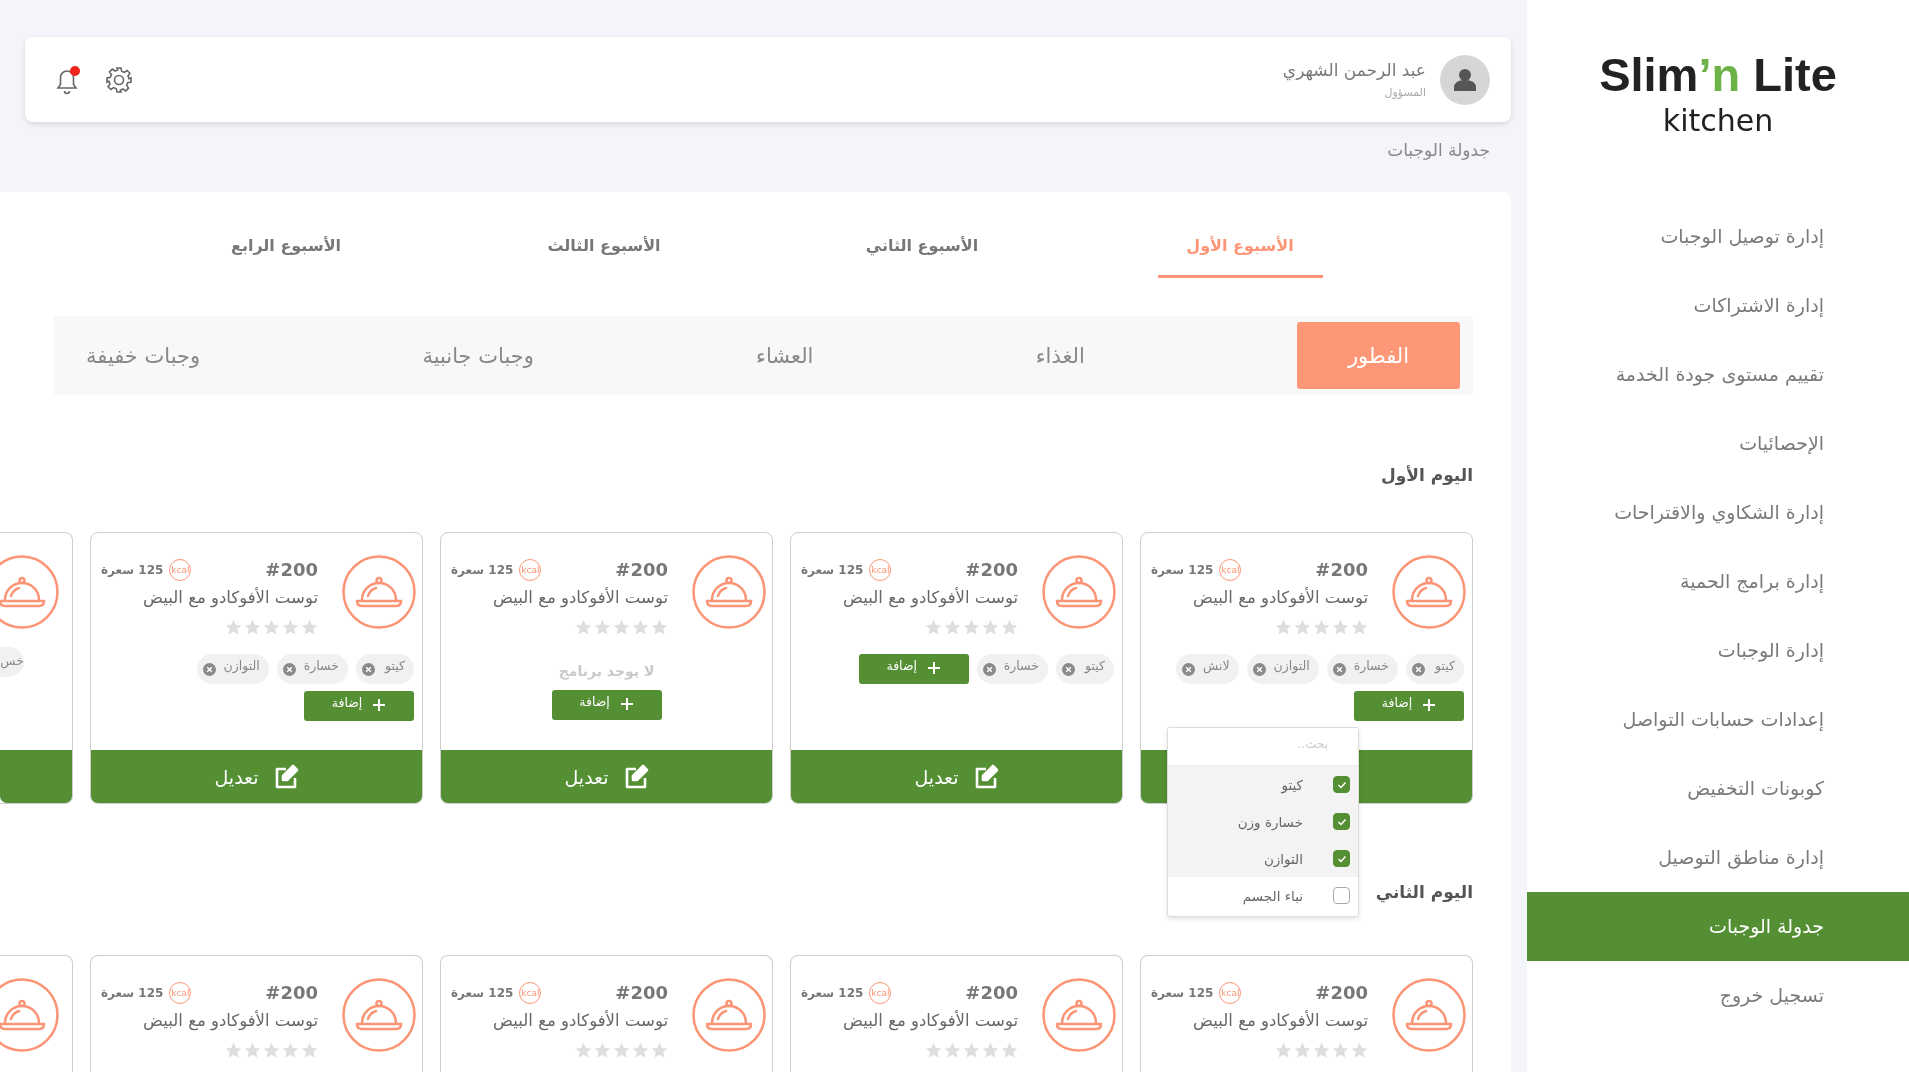 Image resolution: width=1909 pixels, height=1072 pixels. I want to click on meal-type-tab: وجبات خفيفة, so click(143, 355).